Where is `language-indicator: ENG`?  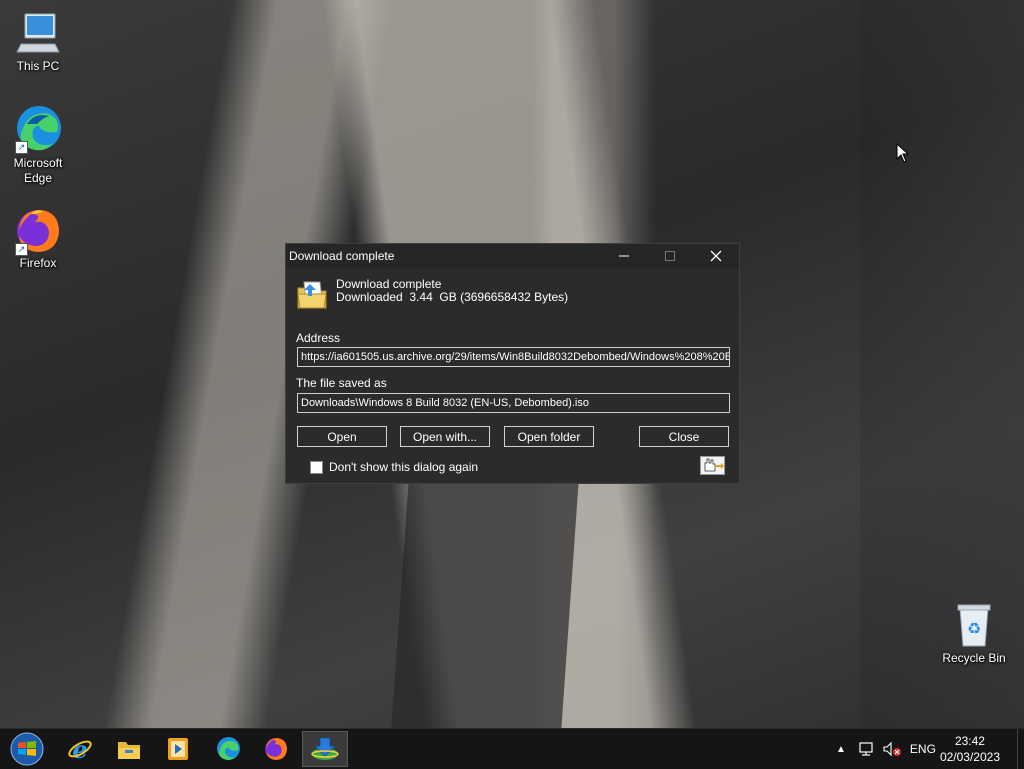 language-indicator: ENG is located at coordinates (923, 749).